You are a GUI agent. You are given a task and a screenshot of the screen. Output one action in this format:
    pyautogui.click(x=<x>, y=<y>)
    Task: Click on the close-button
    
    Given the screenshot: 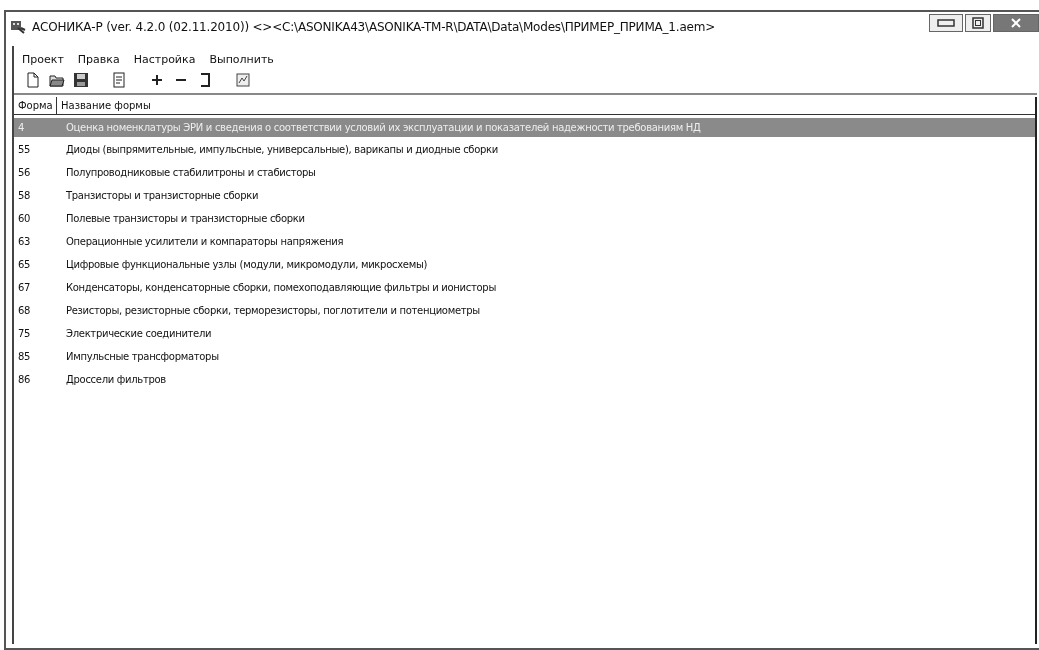 What is the action you would take?
    pyautogui.click(x=1016, y=23)
    